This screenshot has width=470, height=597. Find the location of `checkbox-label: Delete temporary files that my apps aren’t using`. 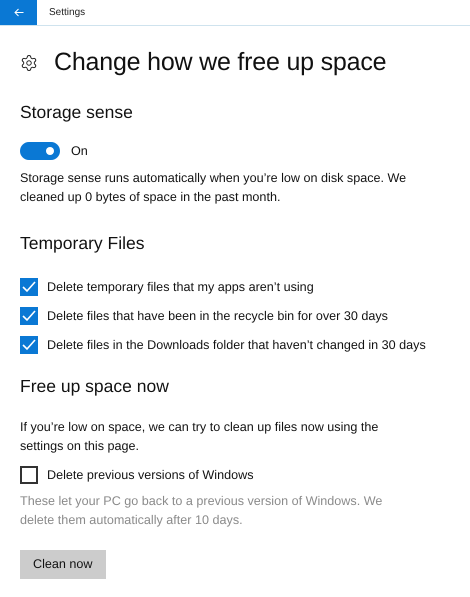

checkbox-label: Delete temporary files that my apps aren’t using is located at coordinates (180, 287).